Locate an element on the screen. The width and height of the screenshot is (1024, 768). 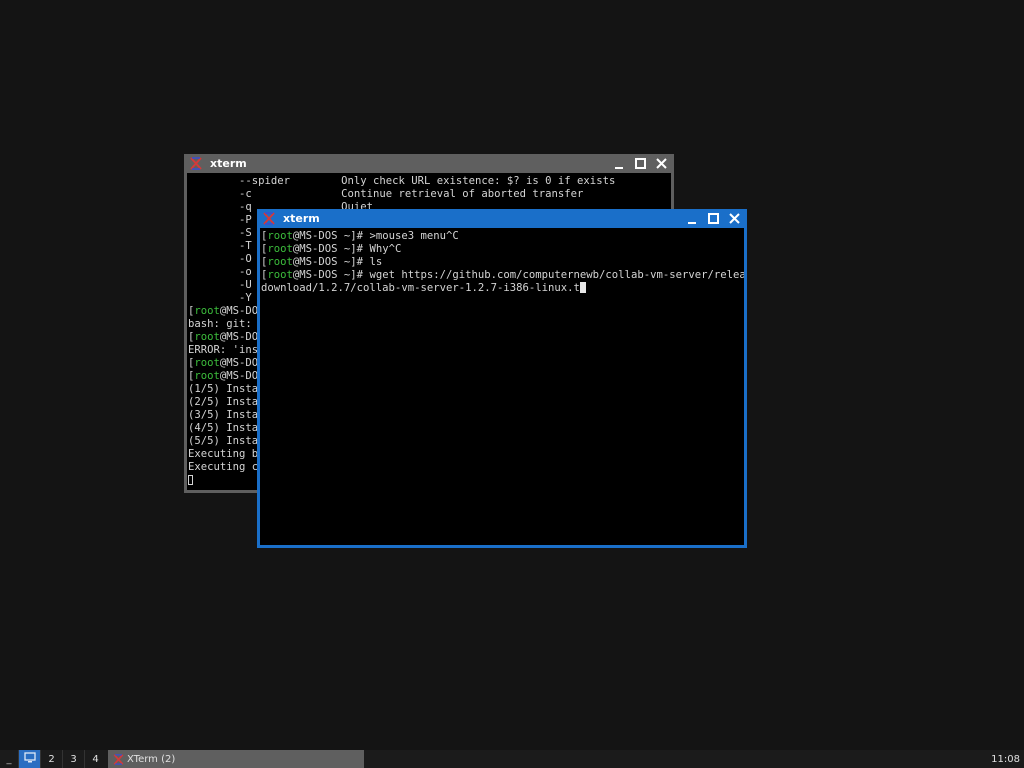
monitor-icon is located at coordinates (29, 759).